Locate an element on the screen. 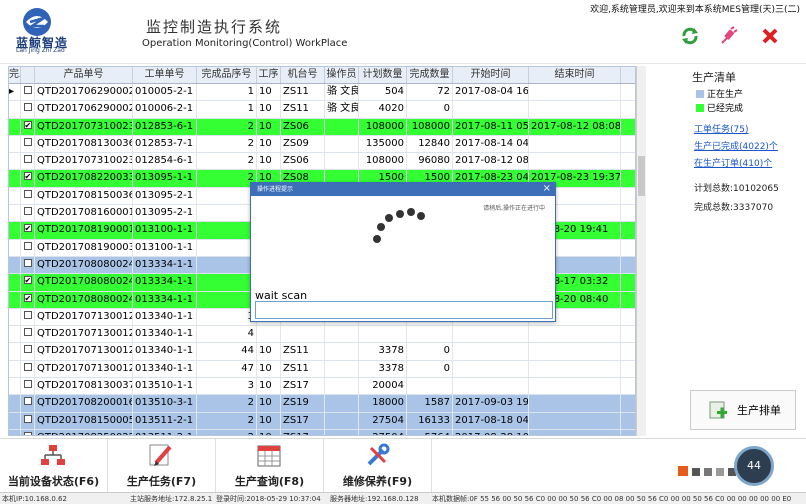 The height and width of the screenshot is (504, 806). scrollbar-thumb is located at coordinates (641, 176).